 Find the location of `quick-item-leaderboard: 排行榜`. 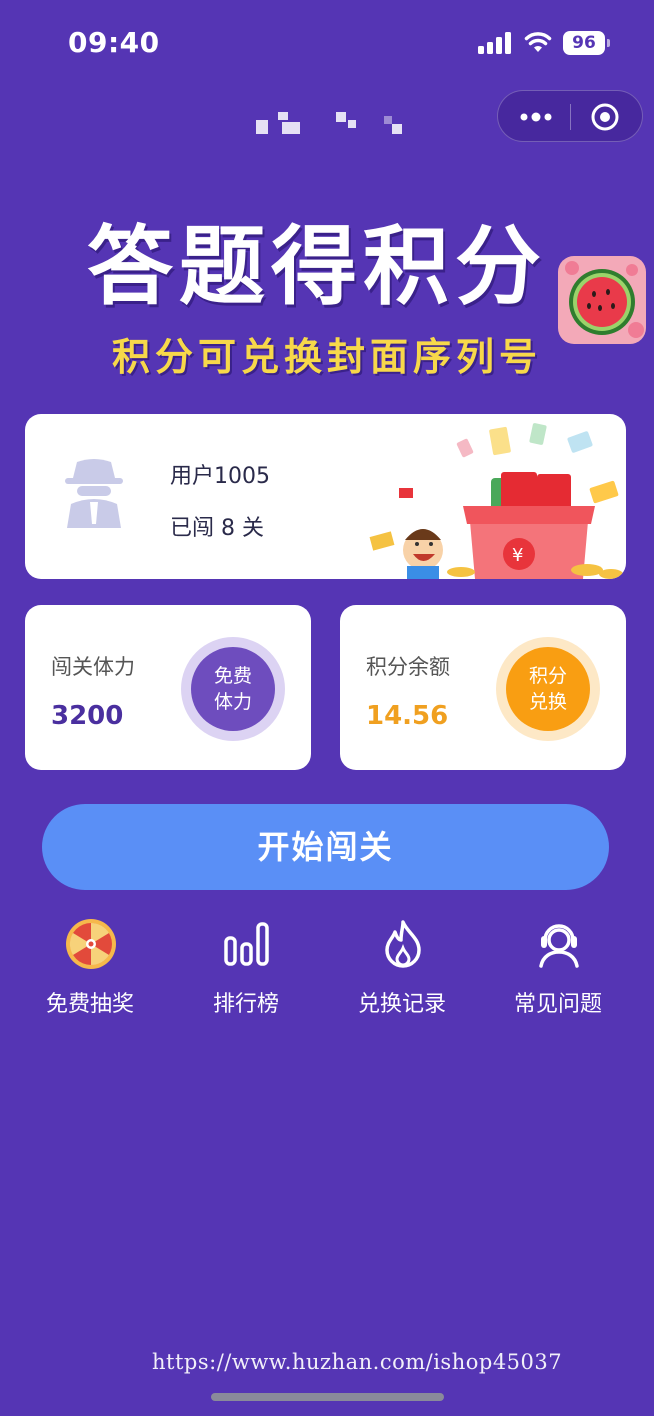

quick-item-leaderboard: 排行榜 is located at coordinates (246, 968).